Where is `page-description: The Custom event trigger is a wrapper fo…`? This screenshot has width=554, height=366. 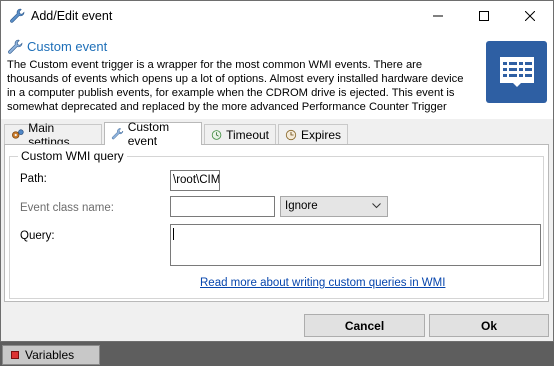
page-description: The Custom event trigger is a wrapper fo… is located at coordinates (235, 86).